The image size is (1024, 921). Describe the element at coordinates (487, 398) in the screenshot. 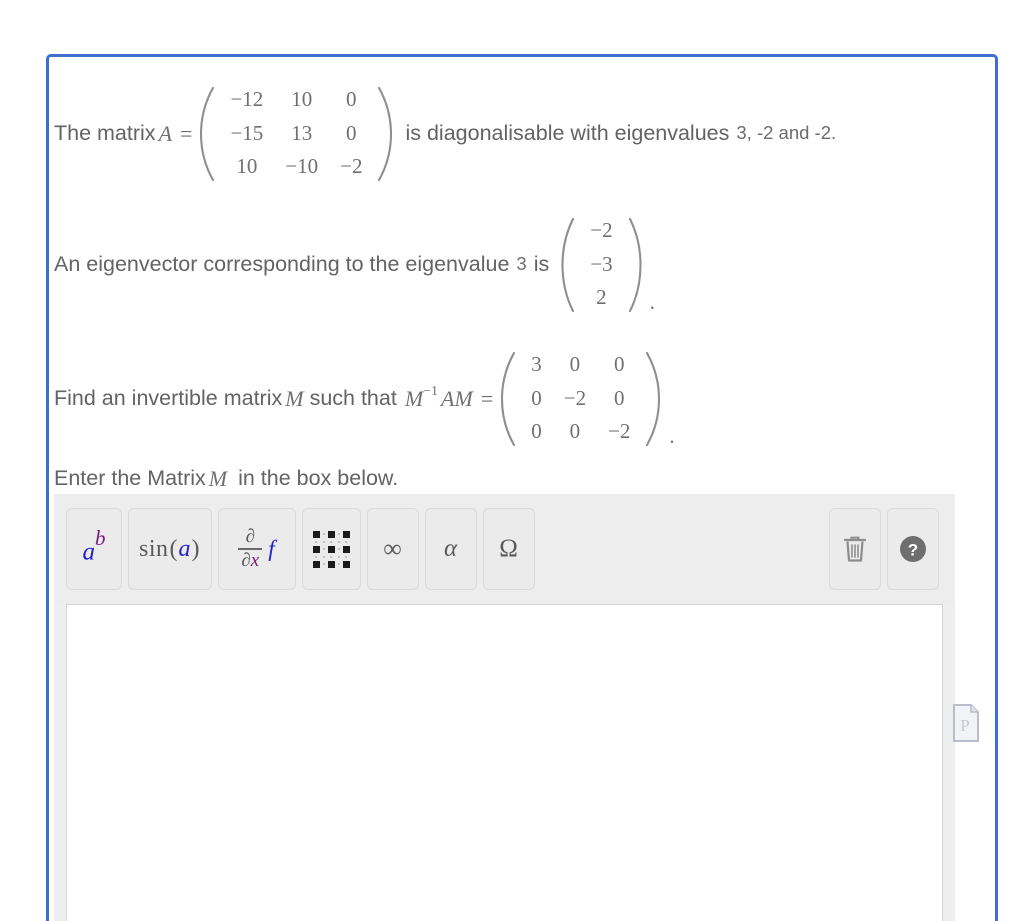

I see `line3-equals: =` at that location.